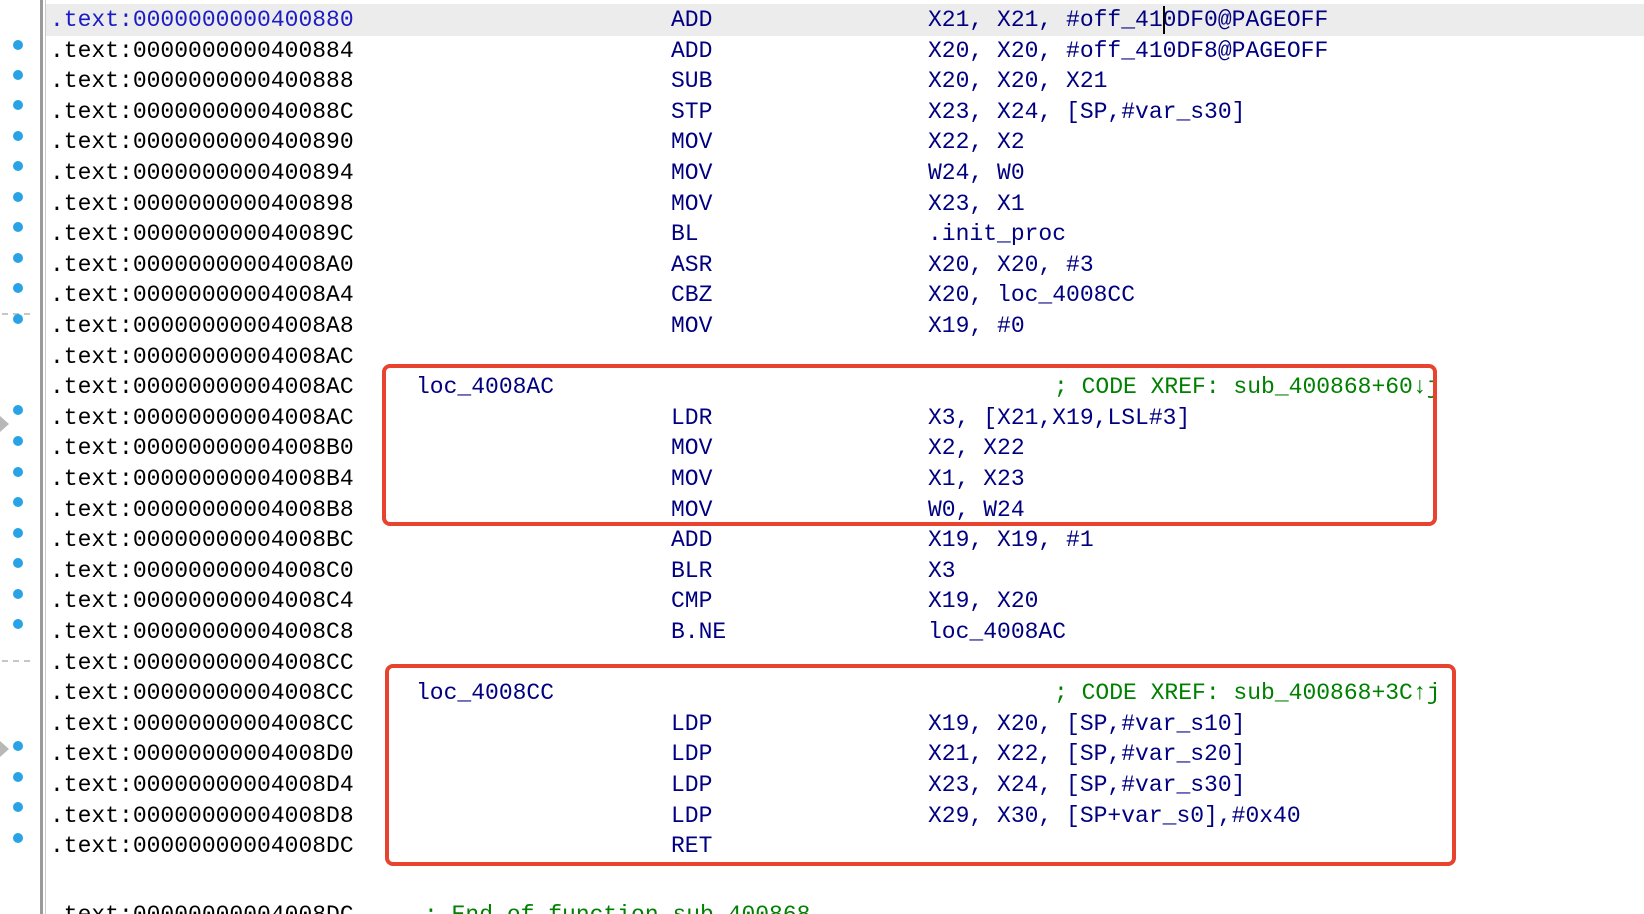 This screenshot has height=914, width=1644. Describe the element at coordinates (485, 387) in the screenshot. I see `row-label: loc_4008AC` at that location.